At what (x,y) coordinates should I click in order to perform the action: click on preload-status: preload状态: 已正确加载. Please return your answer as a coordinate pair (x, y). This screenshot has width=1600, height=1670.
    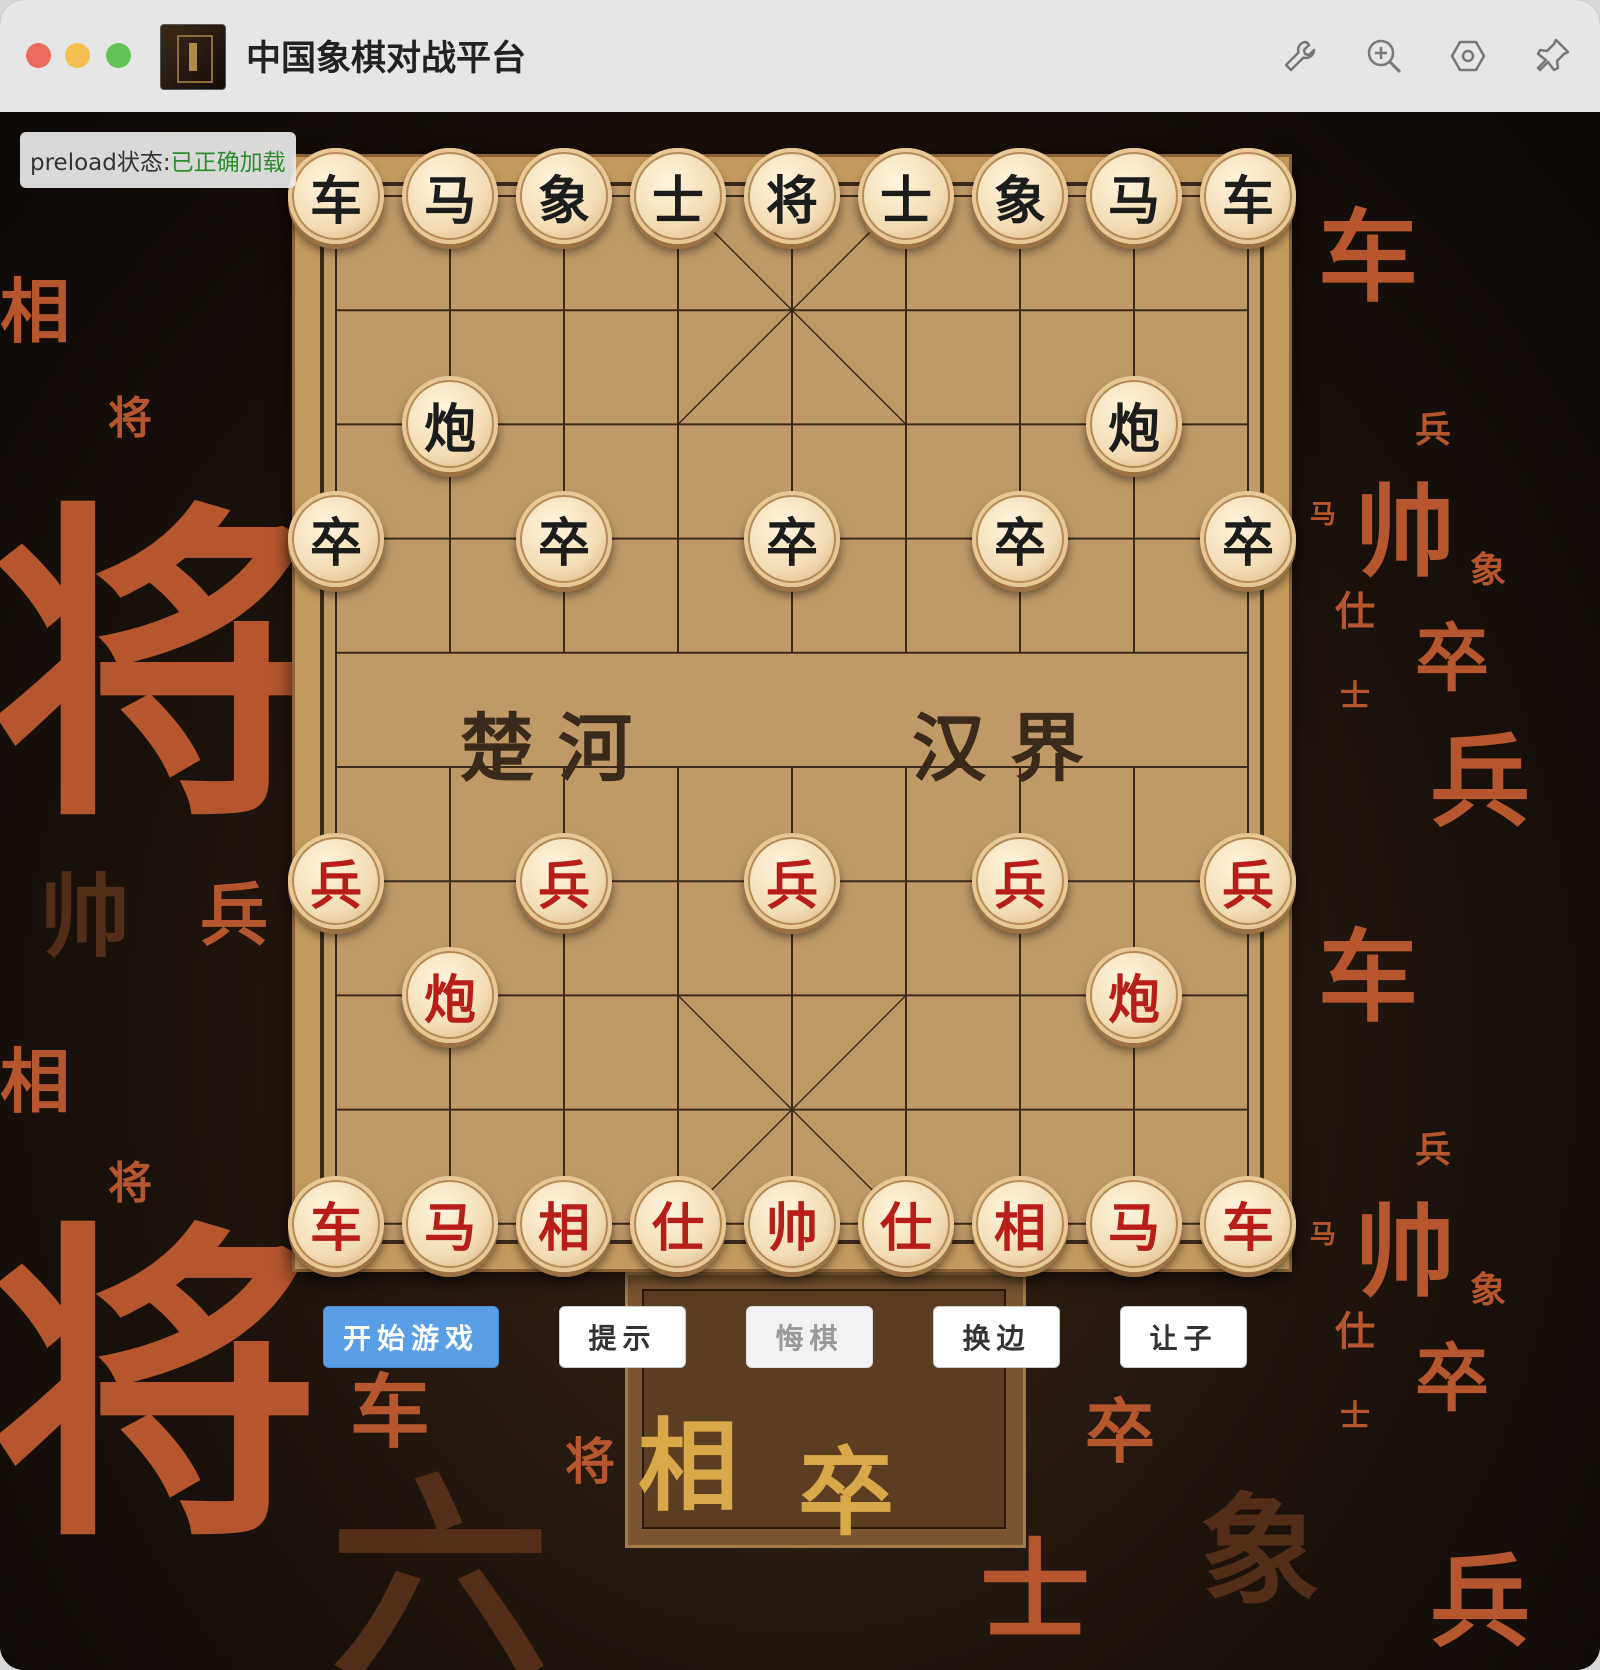
    Looking at the image, I should click on (158, 160).